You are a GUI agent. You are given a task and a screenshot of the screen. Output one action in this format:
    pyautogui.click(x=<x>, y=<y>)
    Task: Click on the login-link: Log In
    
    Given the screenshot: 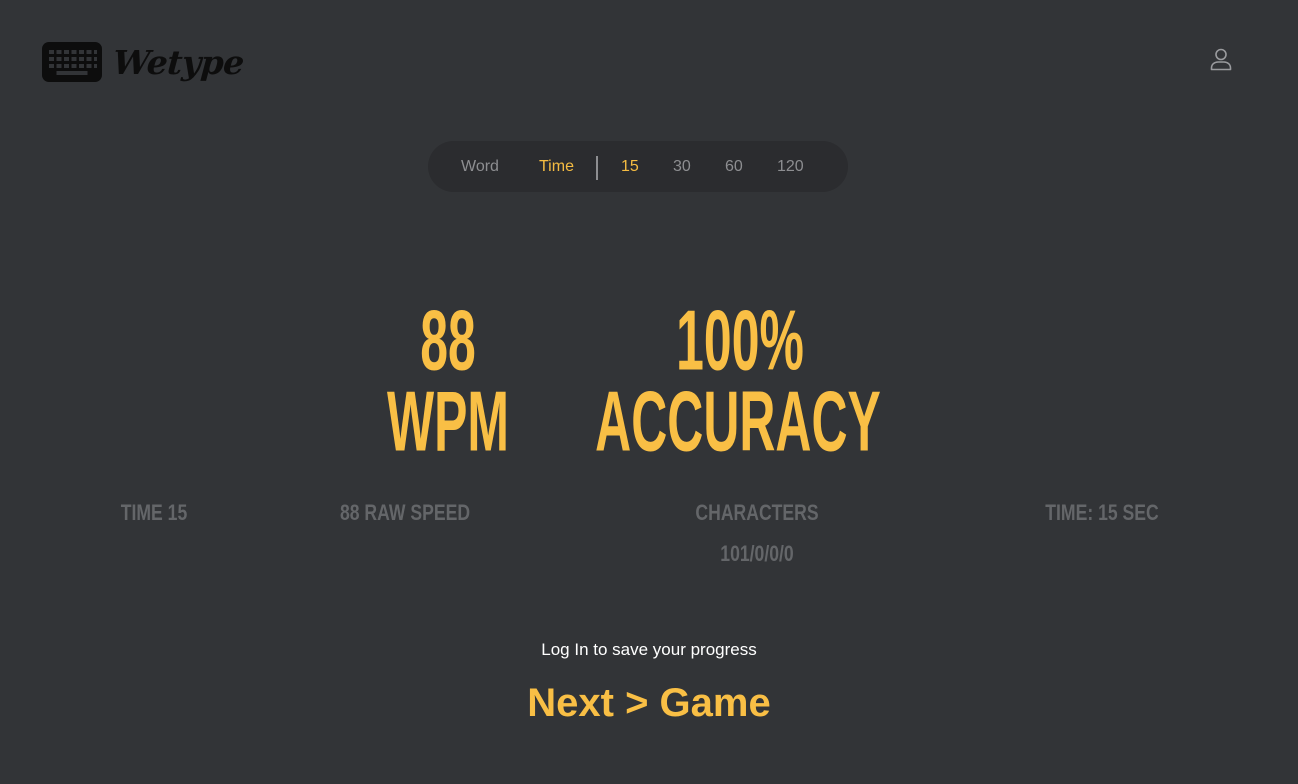 What is the action you would take?
    pyautogui.click(x=564, y=649)
    